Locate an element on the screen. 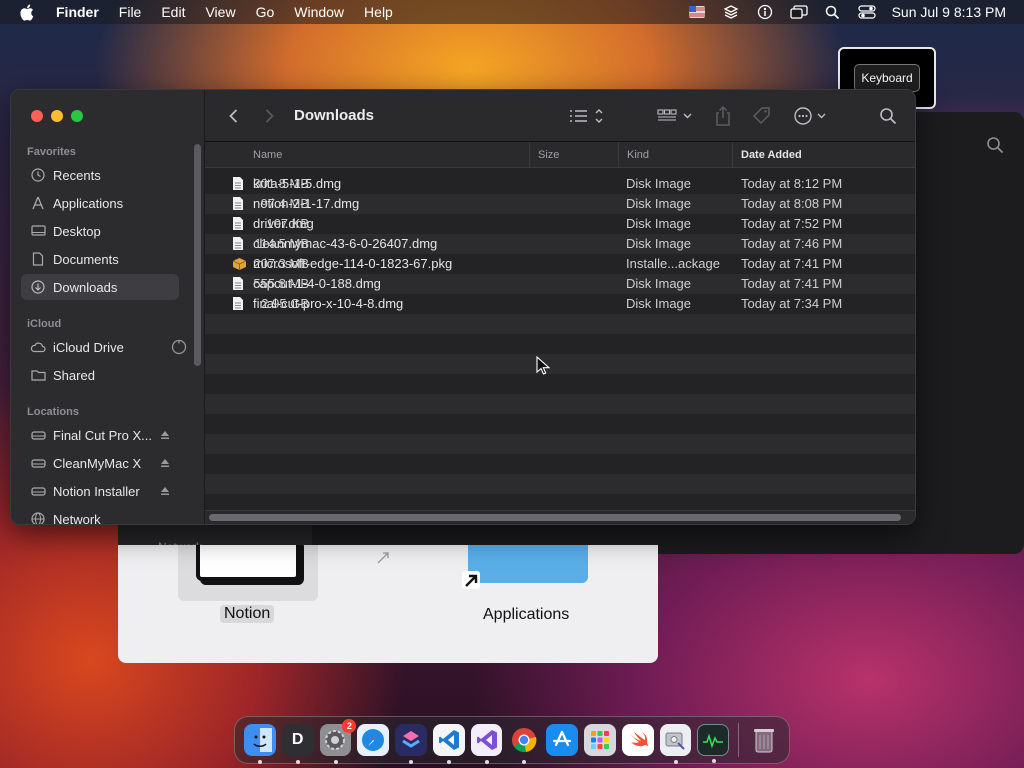 The height and width of the screenshot is (768, 1024). menu-file: File is located at coordinates (130, 12).